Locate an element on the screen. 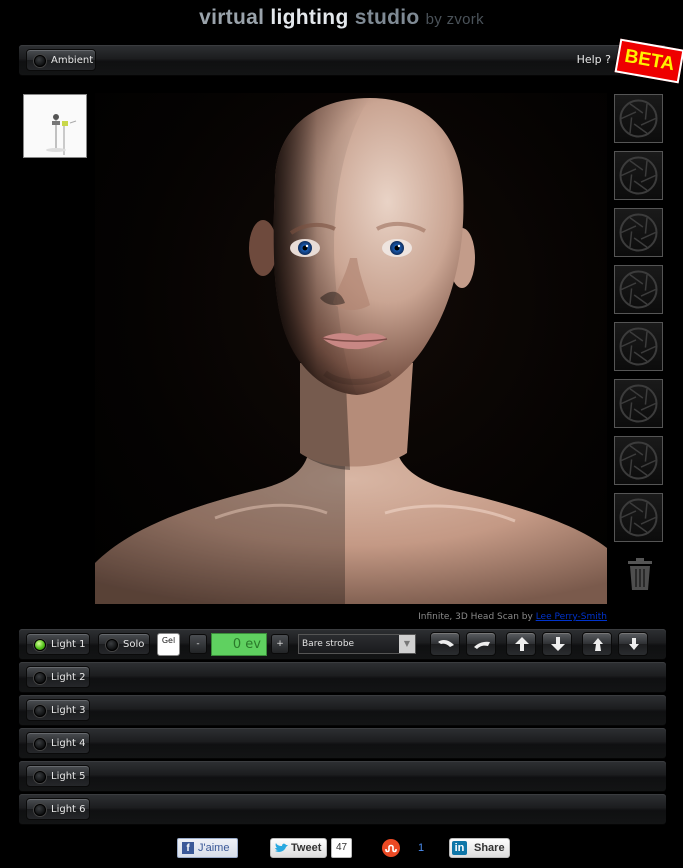 Image resolution: width=683 pixels, height=868 pixels. move-forward-button is located at coordinates (597, 644).